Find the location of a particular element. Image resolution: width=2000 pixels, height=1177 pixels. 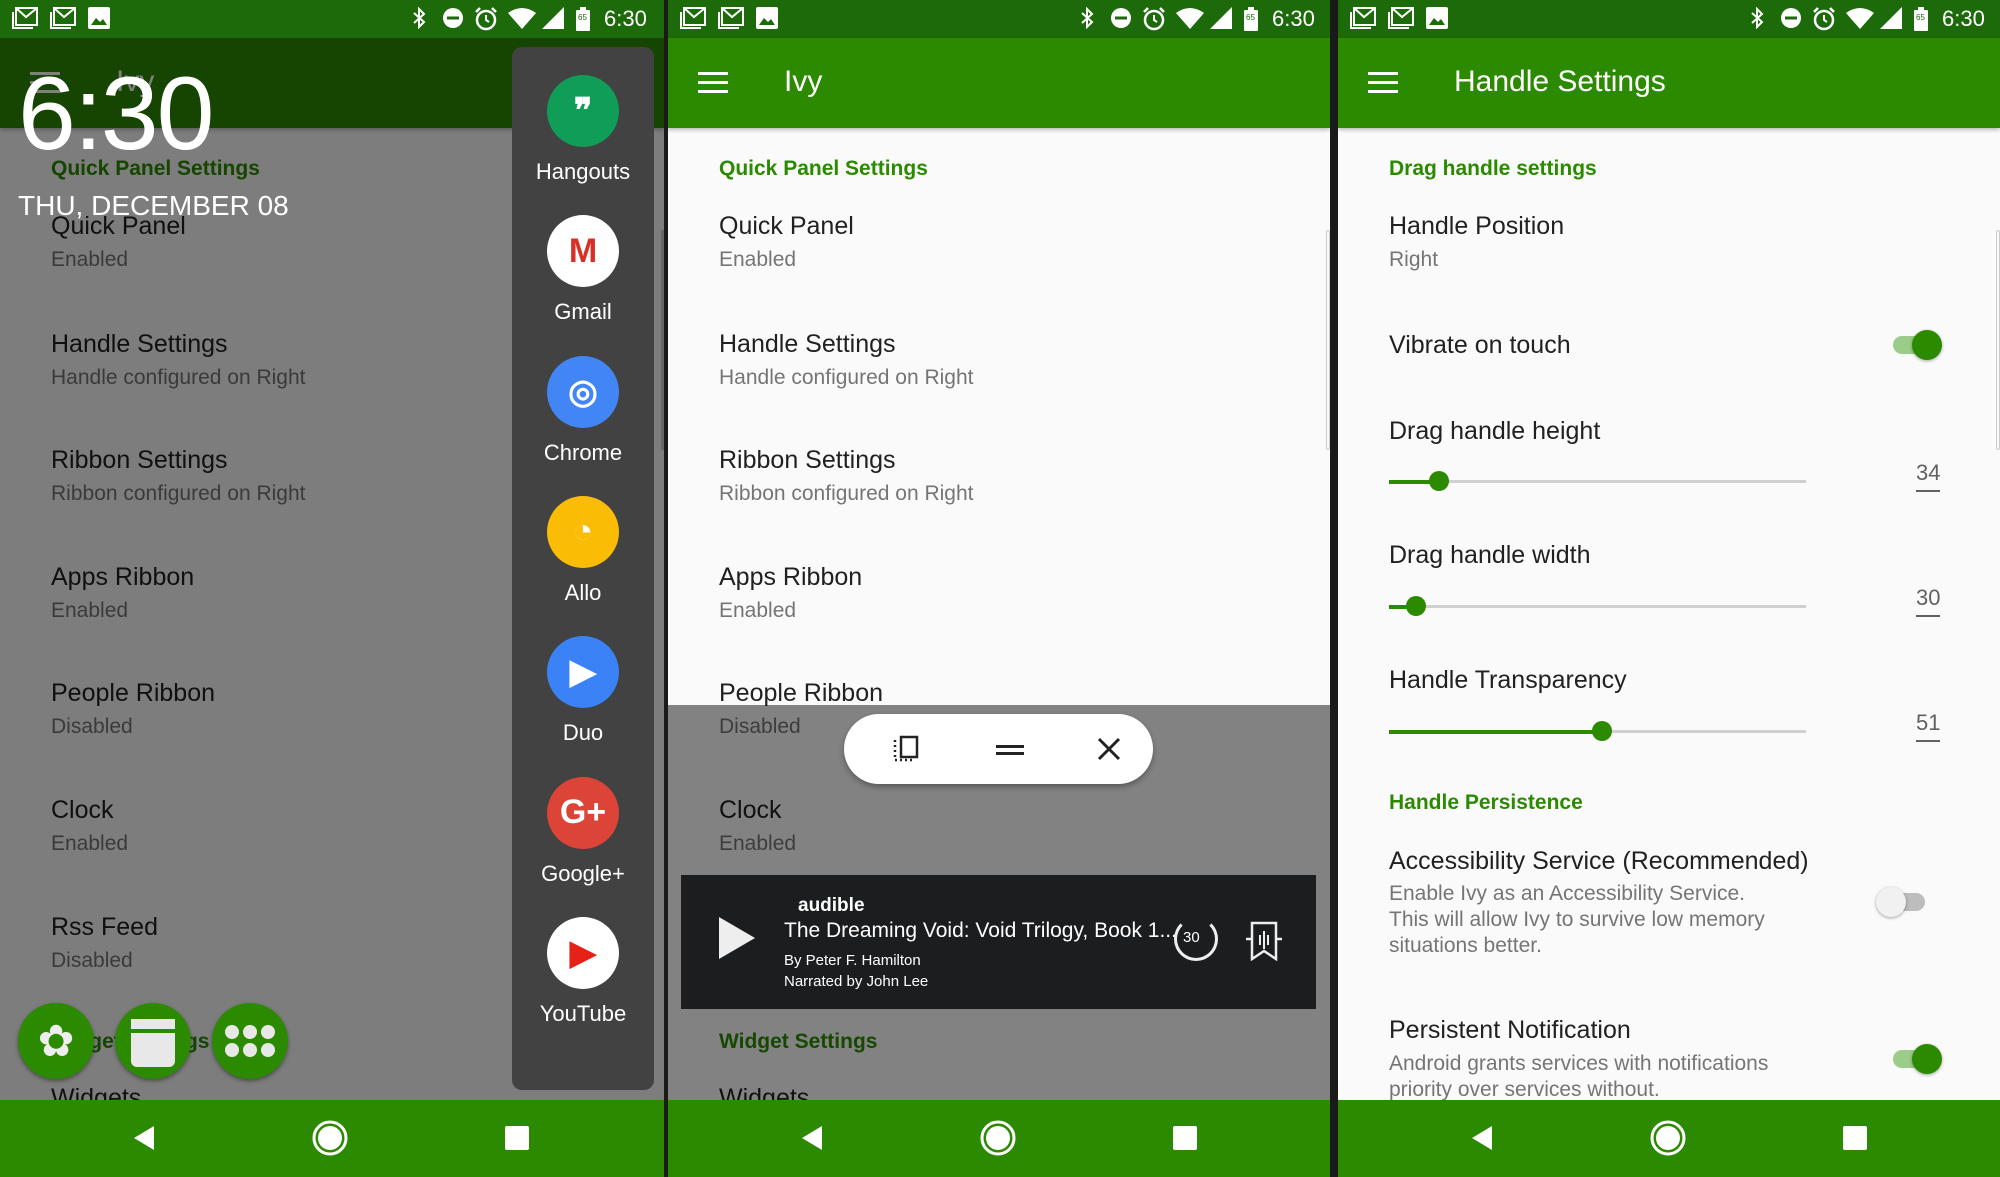

gmail-icon: M is located at coordinates (583, 251).